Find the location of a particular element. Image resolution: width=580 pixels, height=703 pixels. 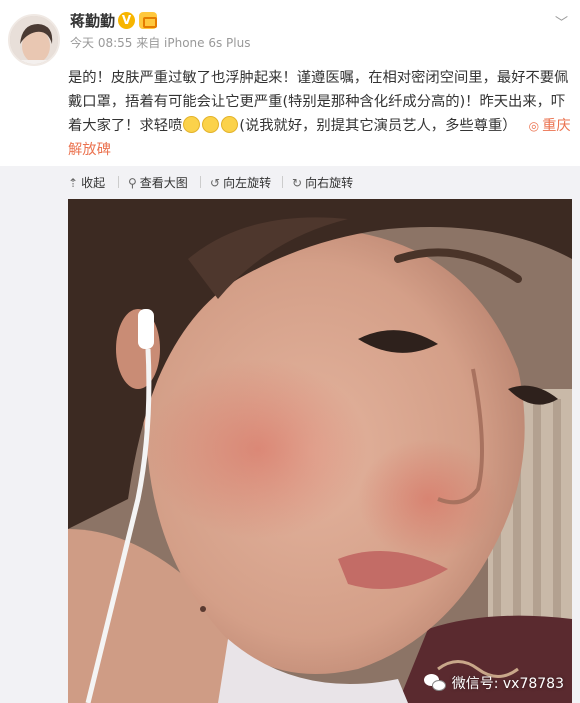

rotate-right-button: ↻ 向右旋转 is located at coordinates (322, 182).